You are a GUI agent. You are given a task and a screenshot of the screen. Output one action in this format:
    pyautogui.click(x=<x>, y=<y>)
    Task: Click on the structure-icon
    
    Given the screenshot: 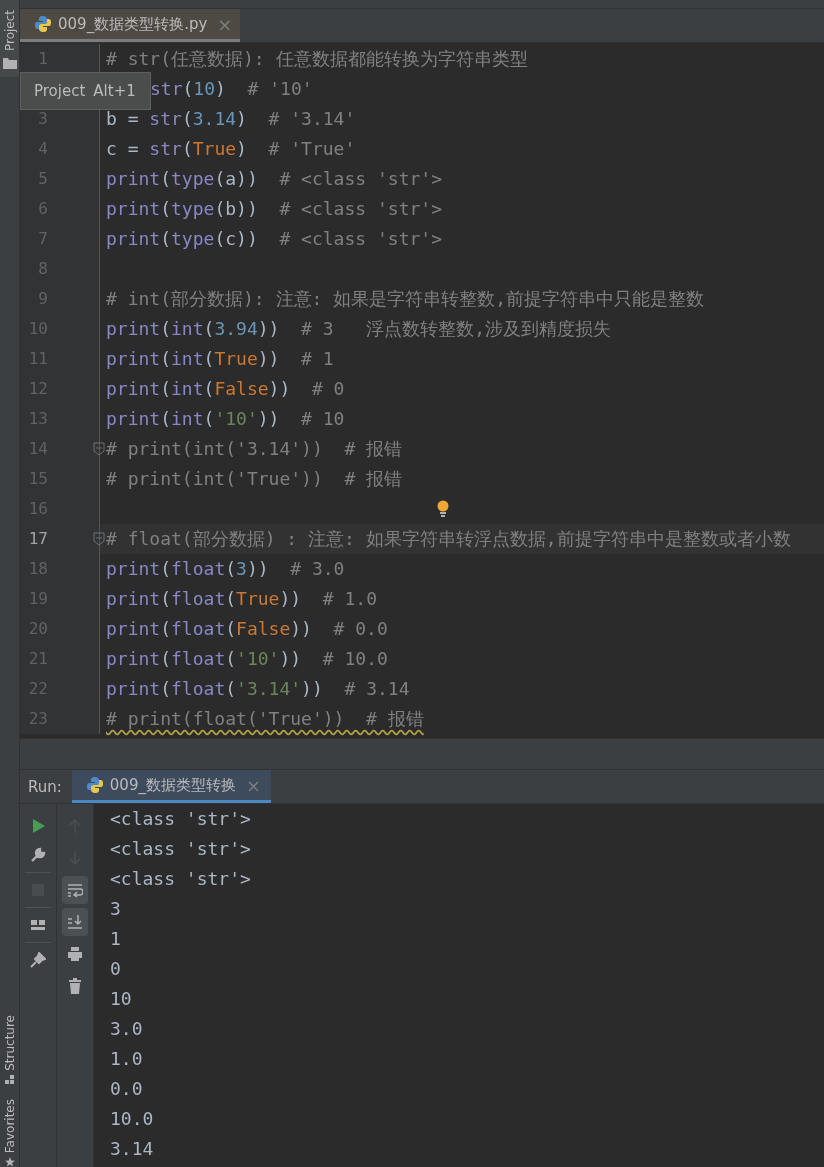 What is the action you would take?
    pyautogui.click(x=9, y=1079)
    